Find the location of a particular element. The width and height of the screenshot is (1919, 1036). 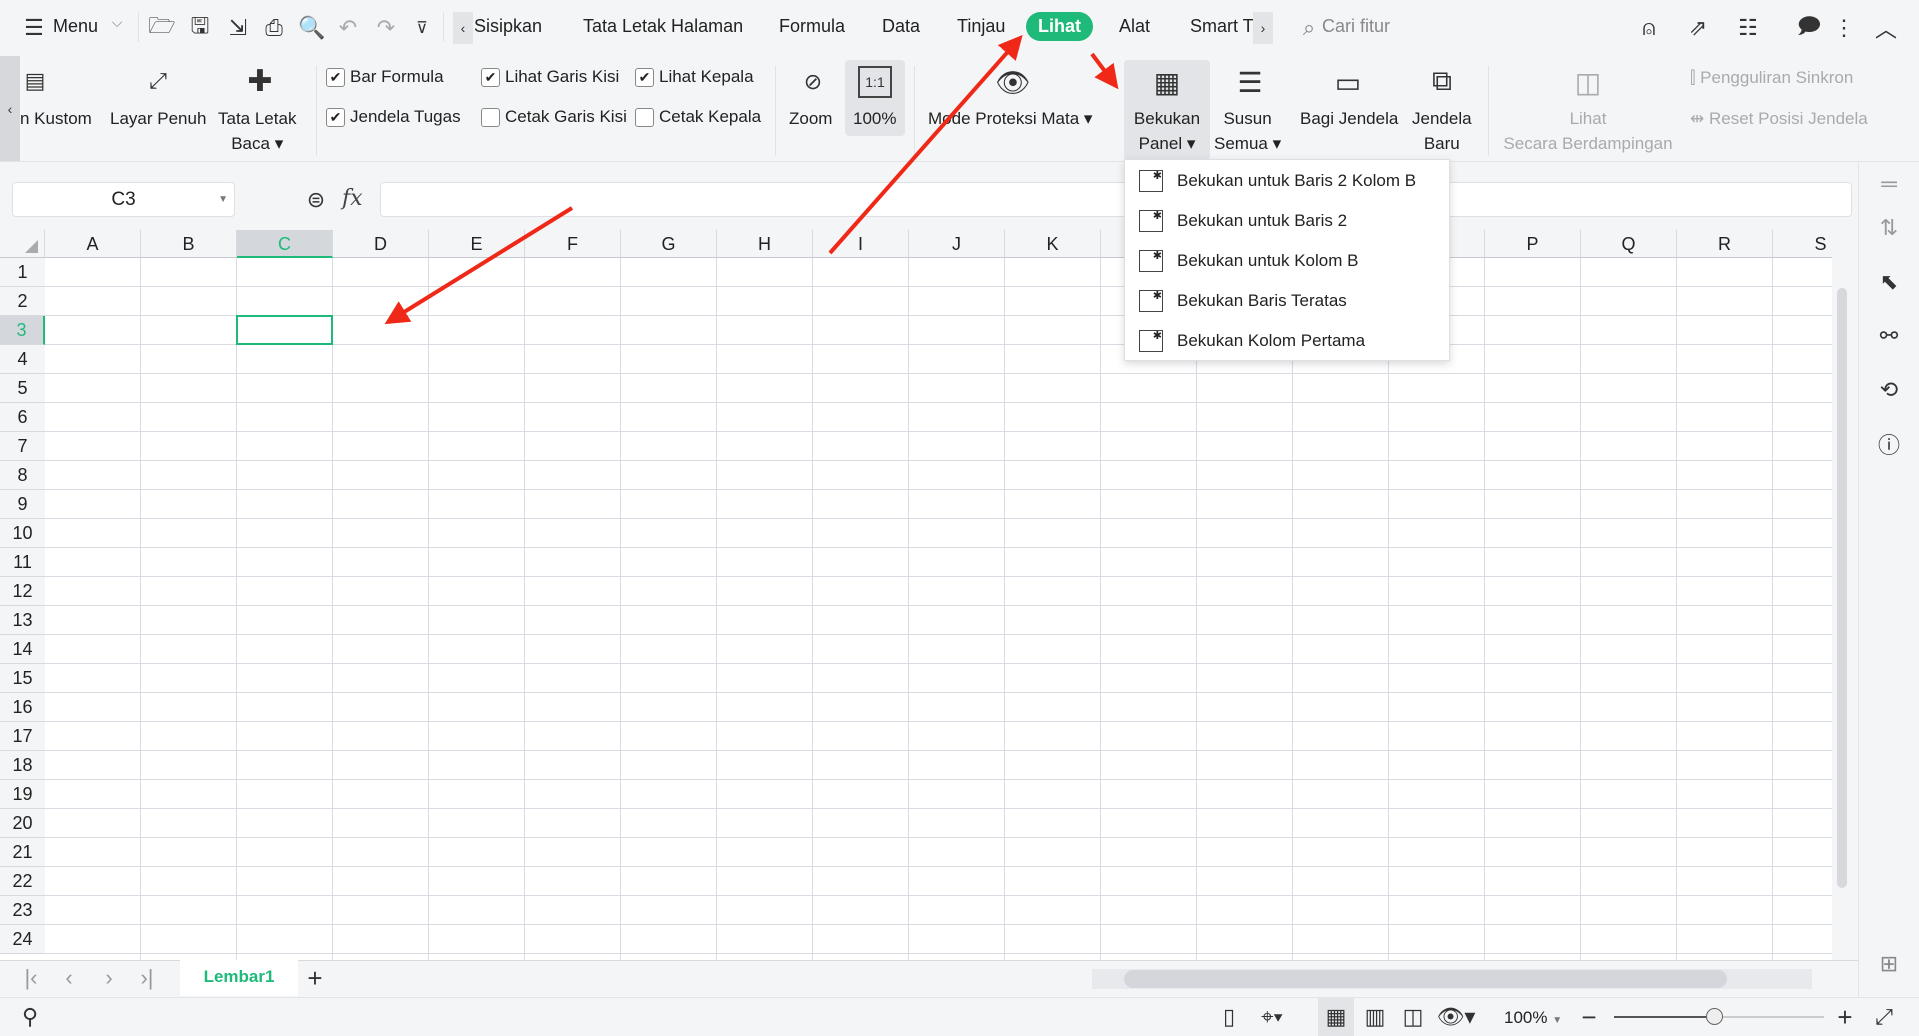

sheet-tab-lembar1: Lembar1 is located at coordinates (239, 978).